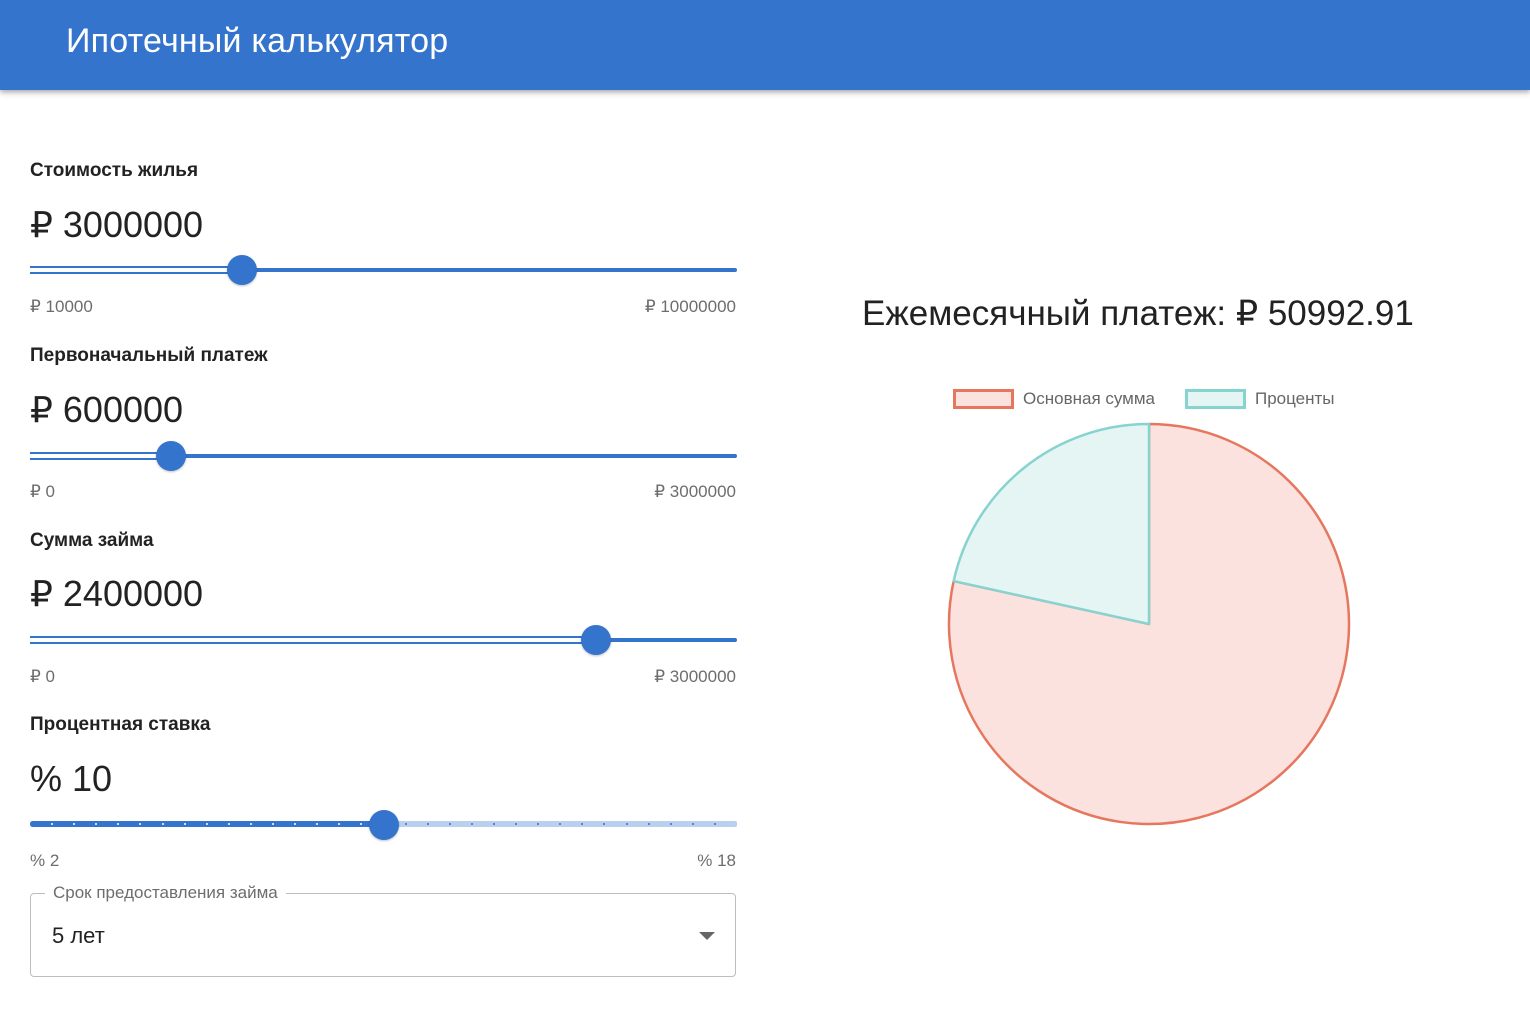  Describe the element at coordinates (1138, 313) in the screenshot. I see `monthly-payment: Ежемесячный платеж: ₽ 50992.91` at that location.